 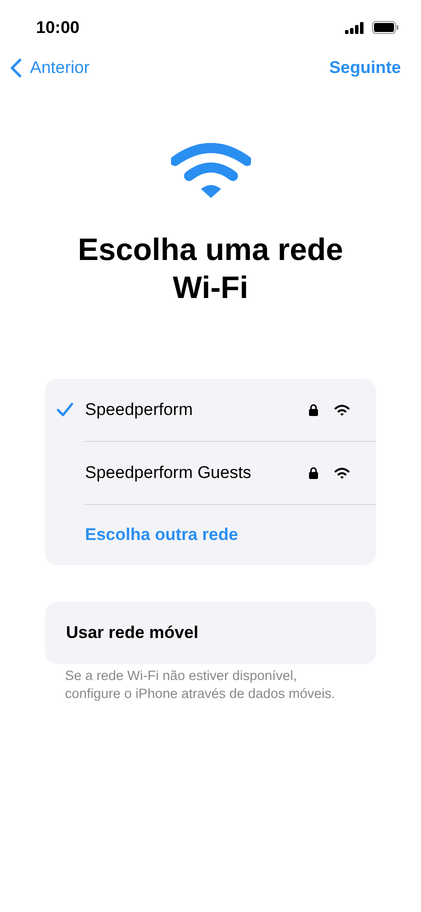 What do you see at coordinates (210, 172) in the screenshot?
I see `wifi-icon` at bounding box center [210, 172].